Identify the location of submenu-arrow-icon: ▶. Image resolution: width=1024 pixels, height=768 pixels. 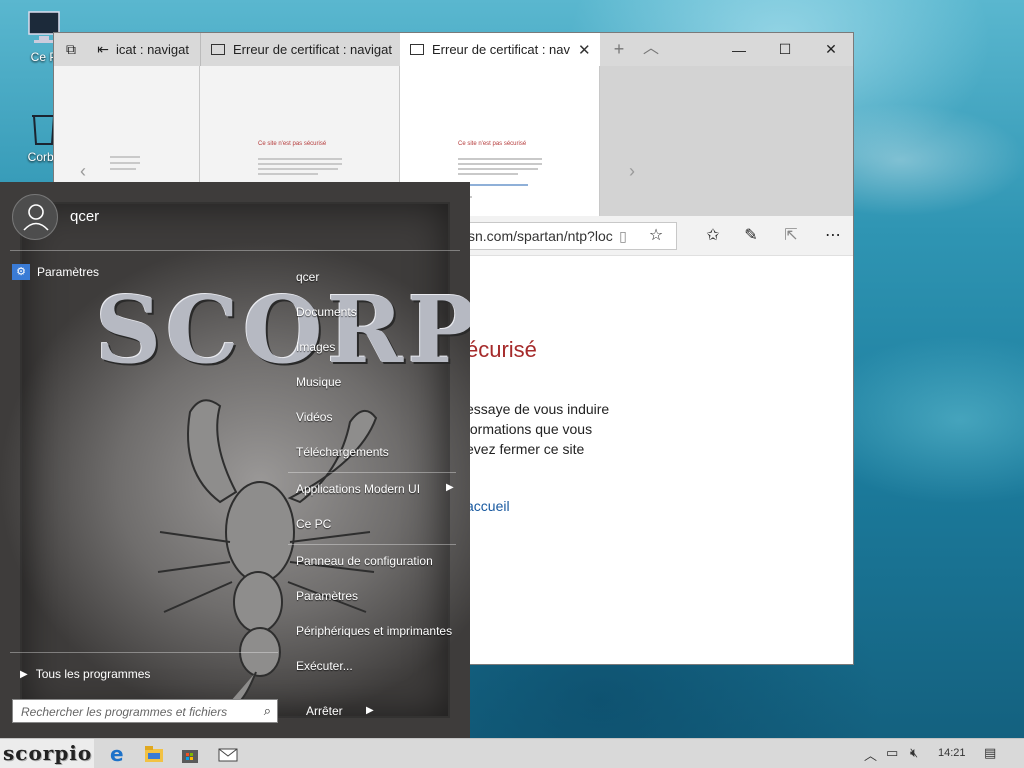
(450, 487).